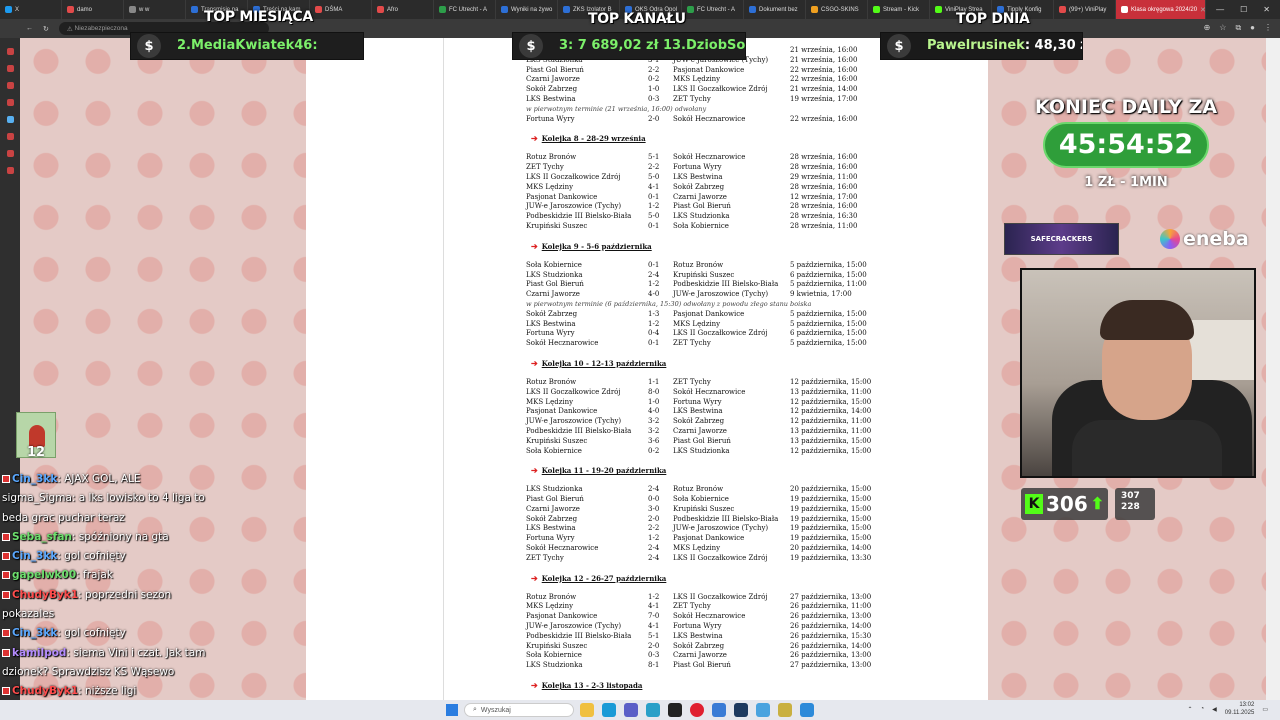 Image resolution: width=1280 pixels, height=720 pixels. Describe the element at coordinates (403, 9) in the screenshot. I see `browser-tab: Afro` at that location.